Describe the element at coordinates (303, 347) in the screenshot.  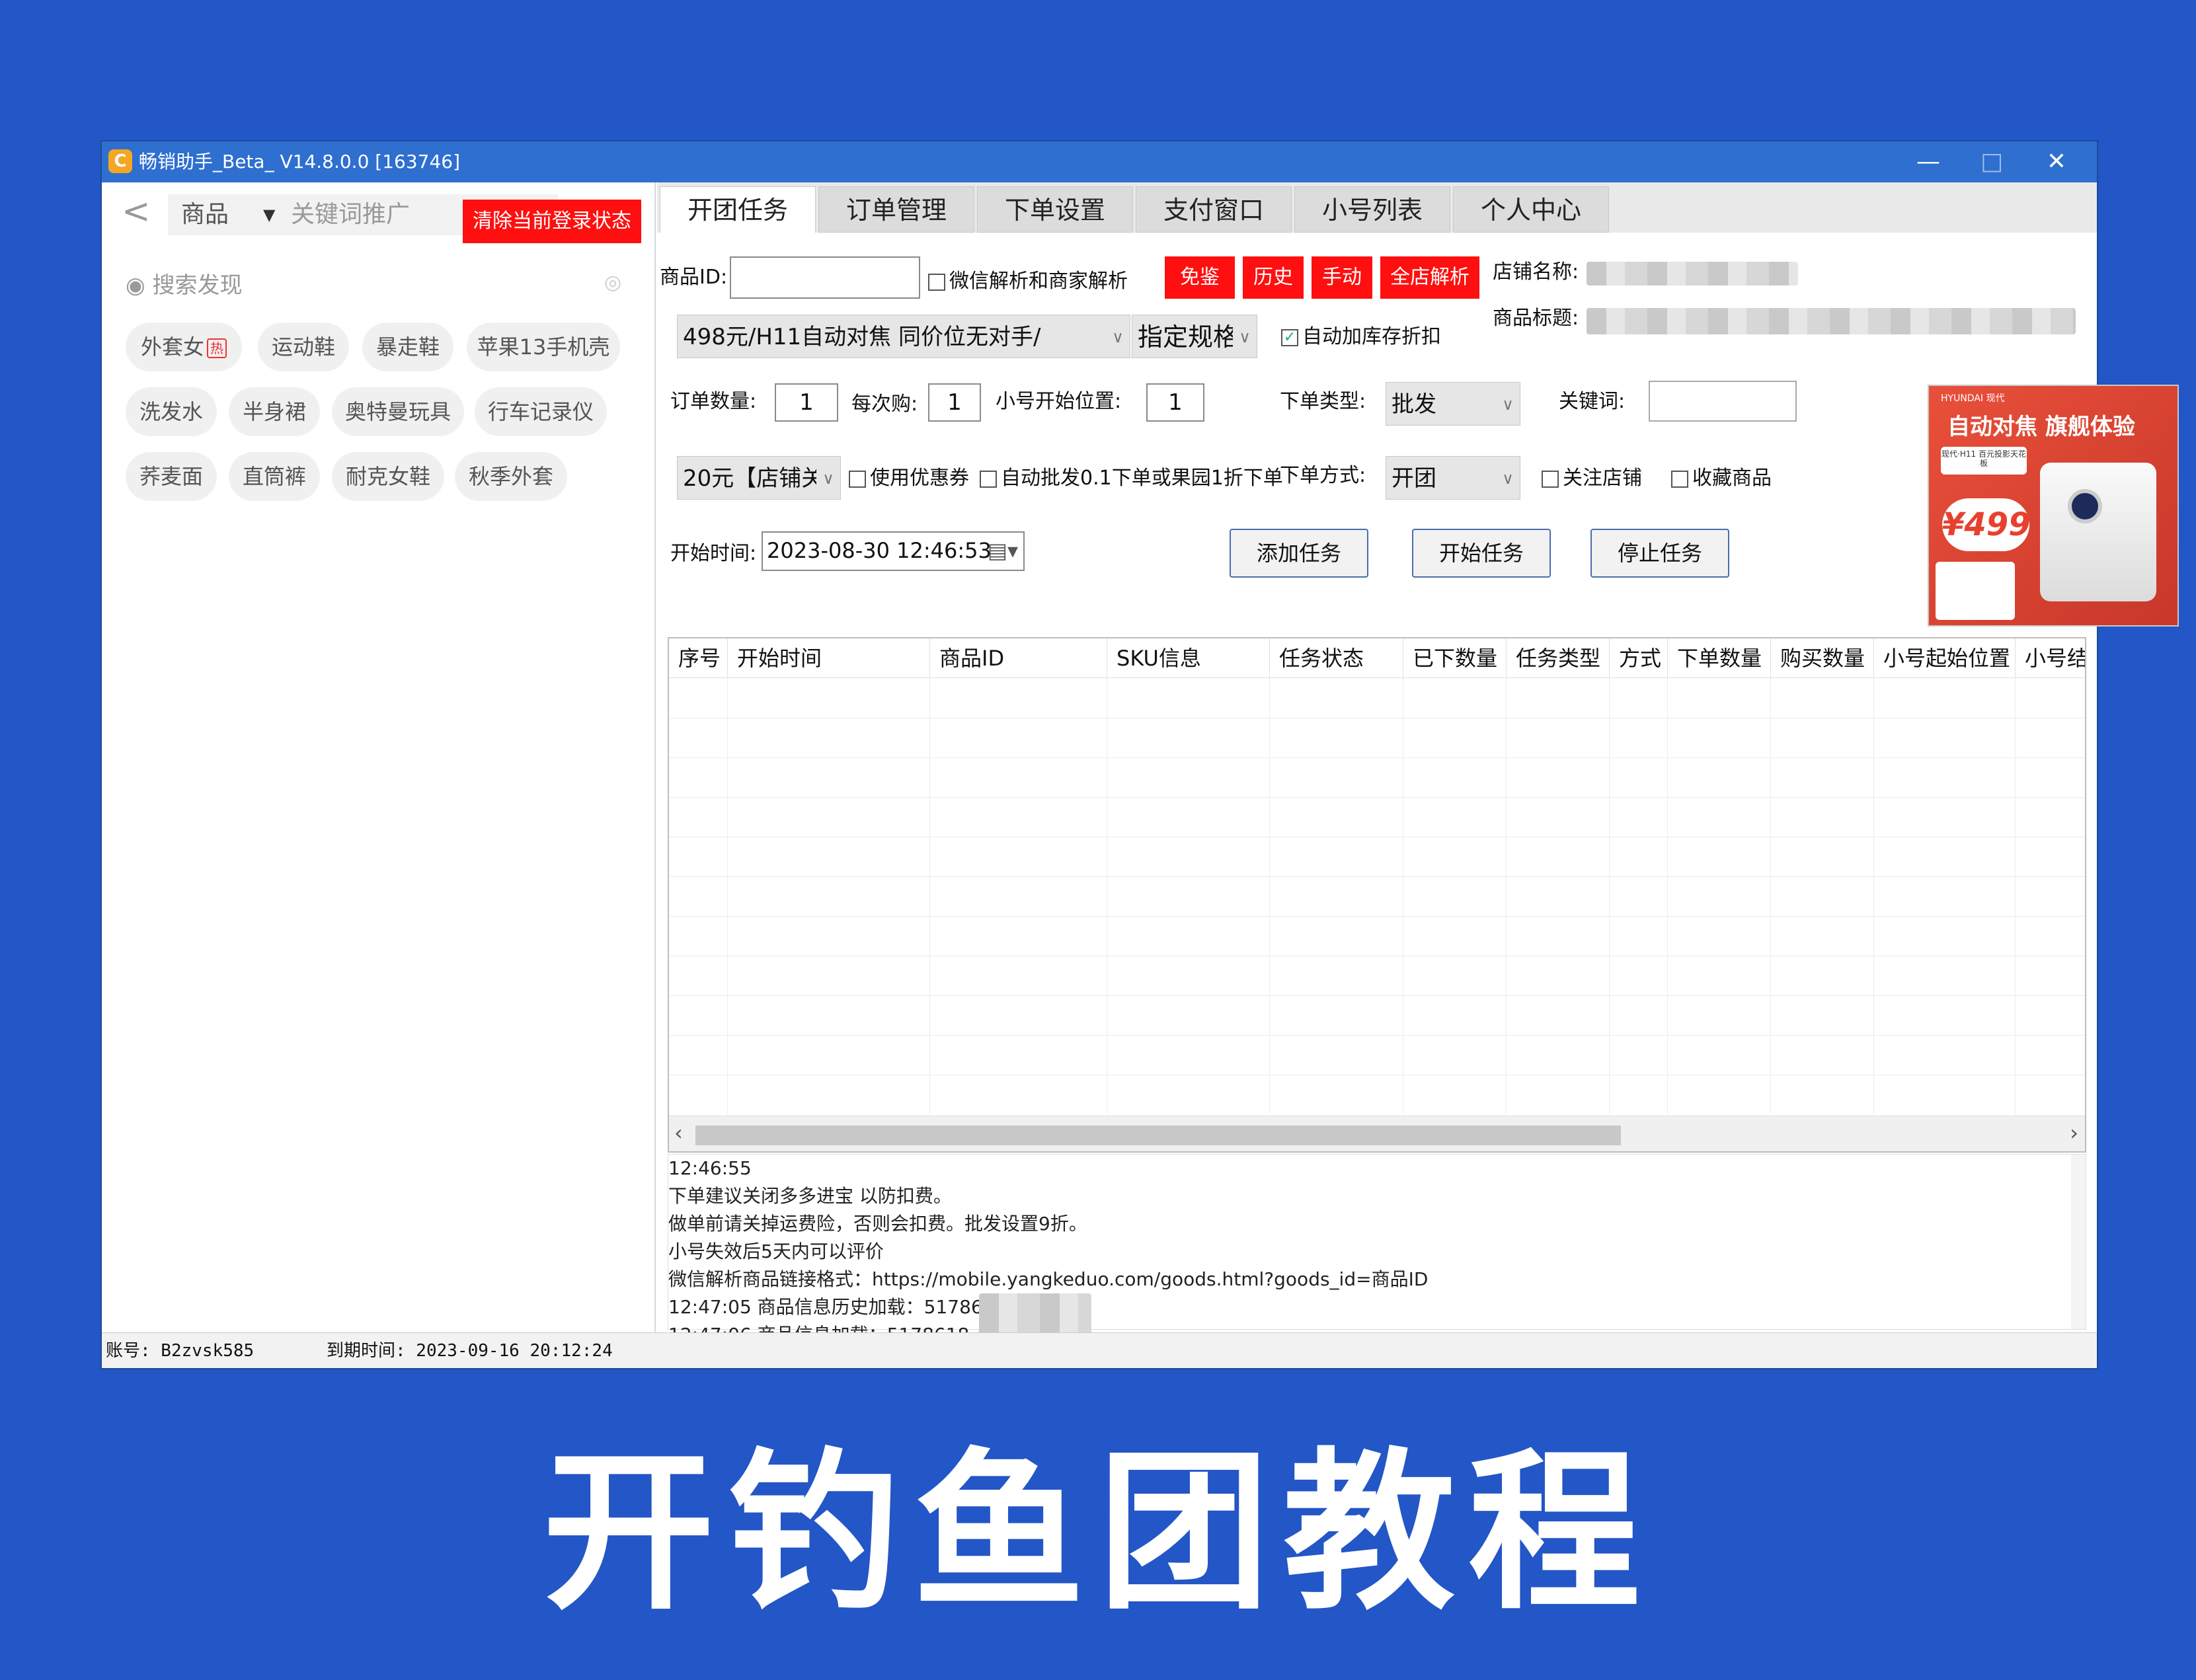
I see `tag-item: 运动鞋` at that location.